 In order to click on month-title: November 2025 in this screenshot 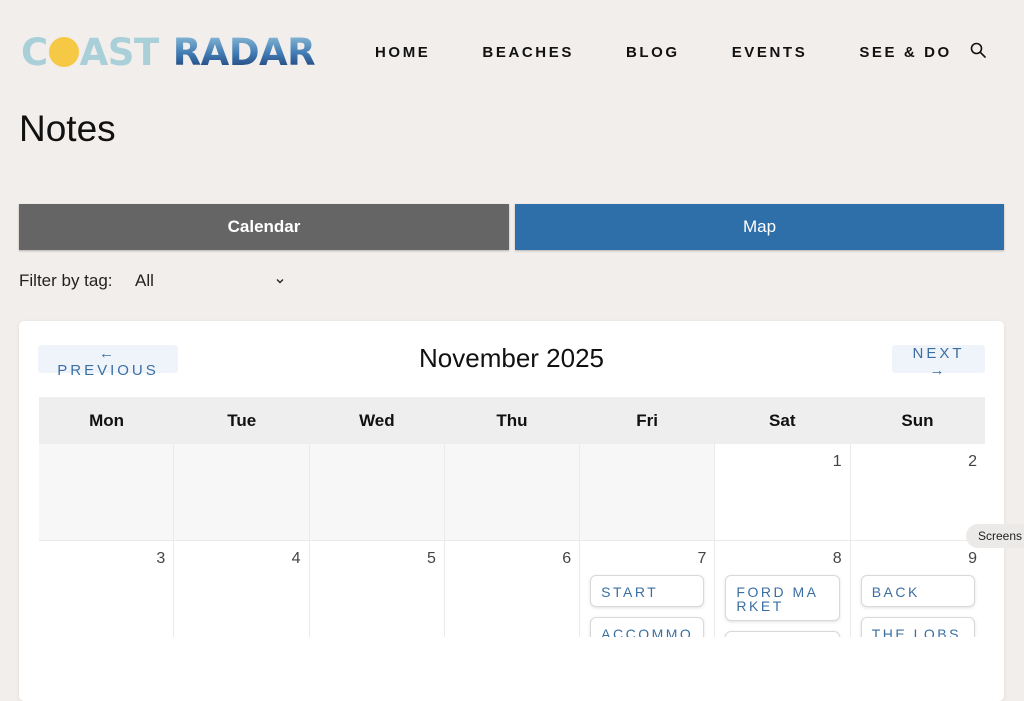, I will do `click(511, 358)`.